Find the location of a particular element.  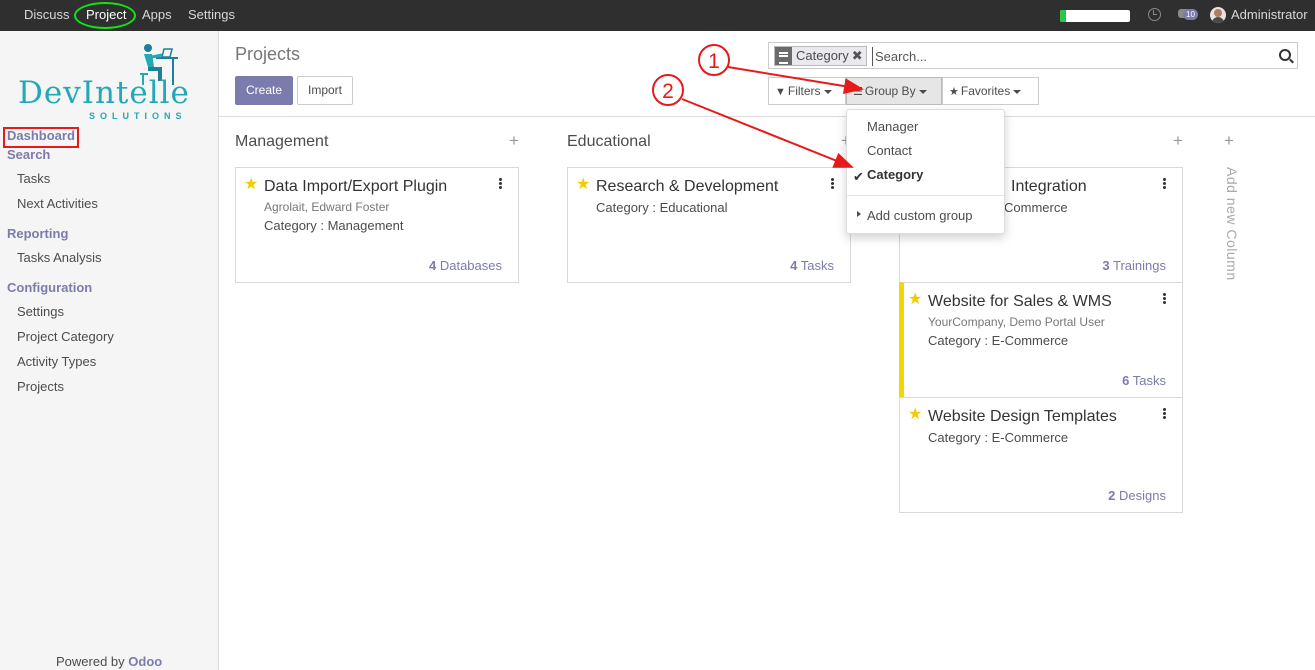

card-count-link: 4 Tasks is located at coordinates (812, 265).